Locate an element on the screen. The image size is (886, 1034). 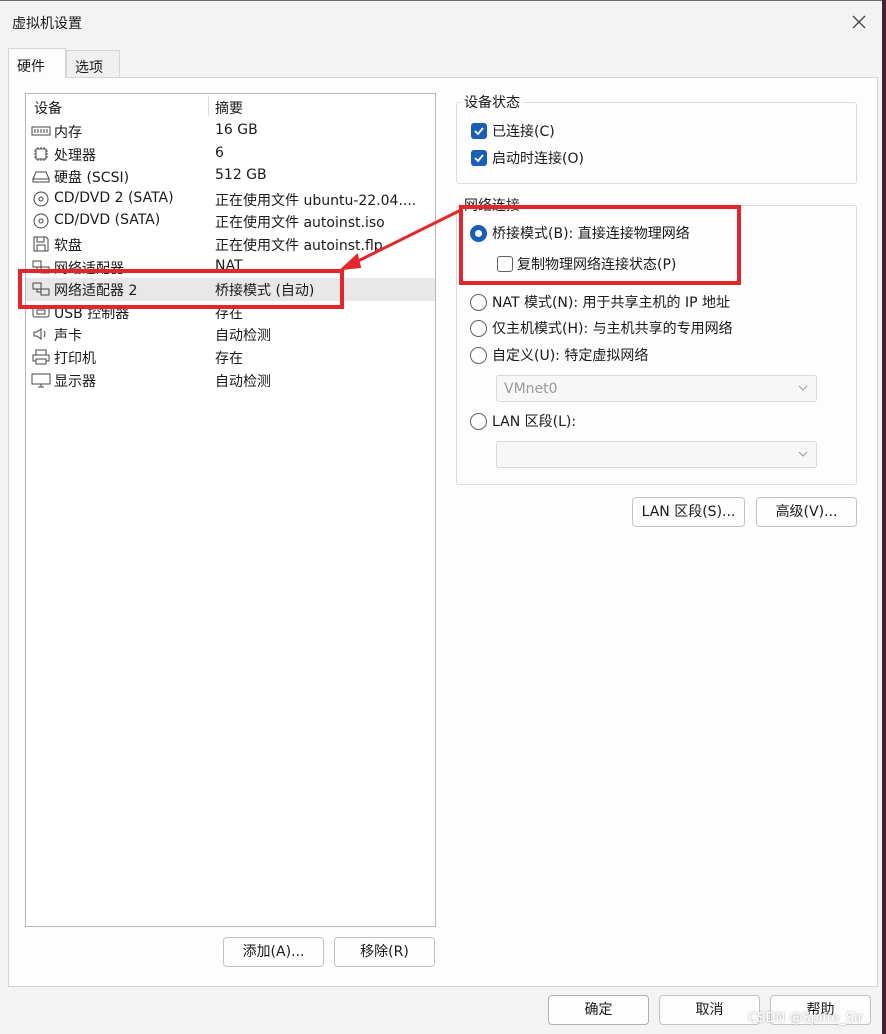
tab-options-label: 选项 is located at coordinates (89, 68).